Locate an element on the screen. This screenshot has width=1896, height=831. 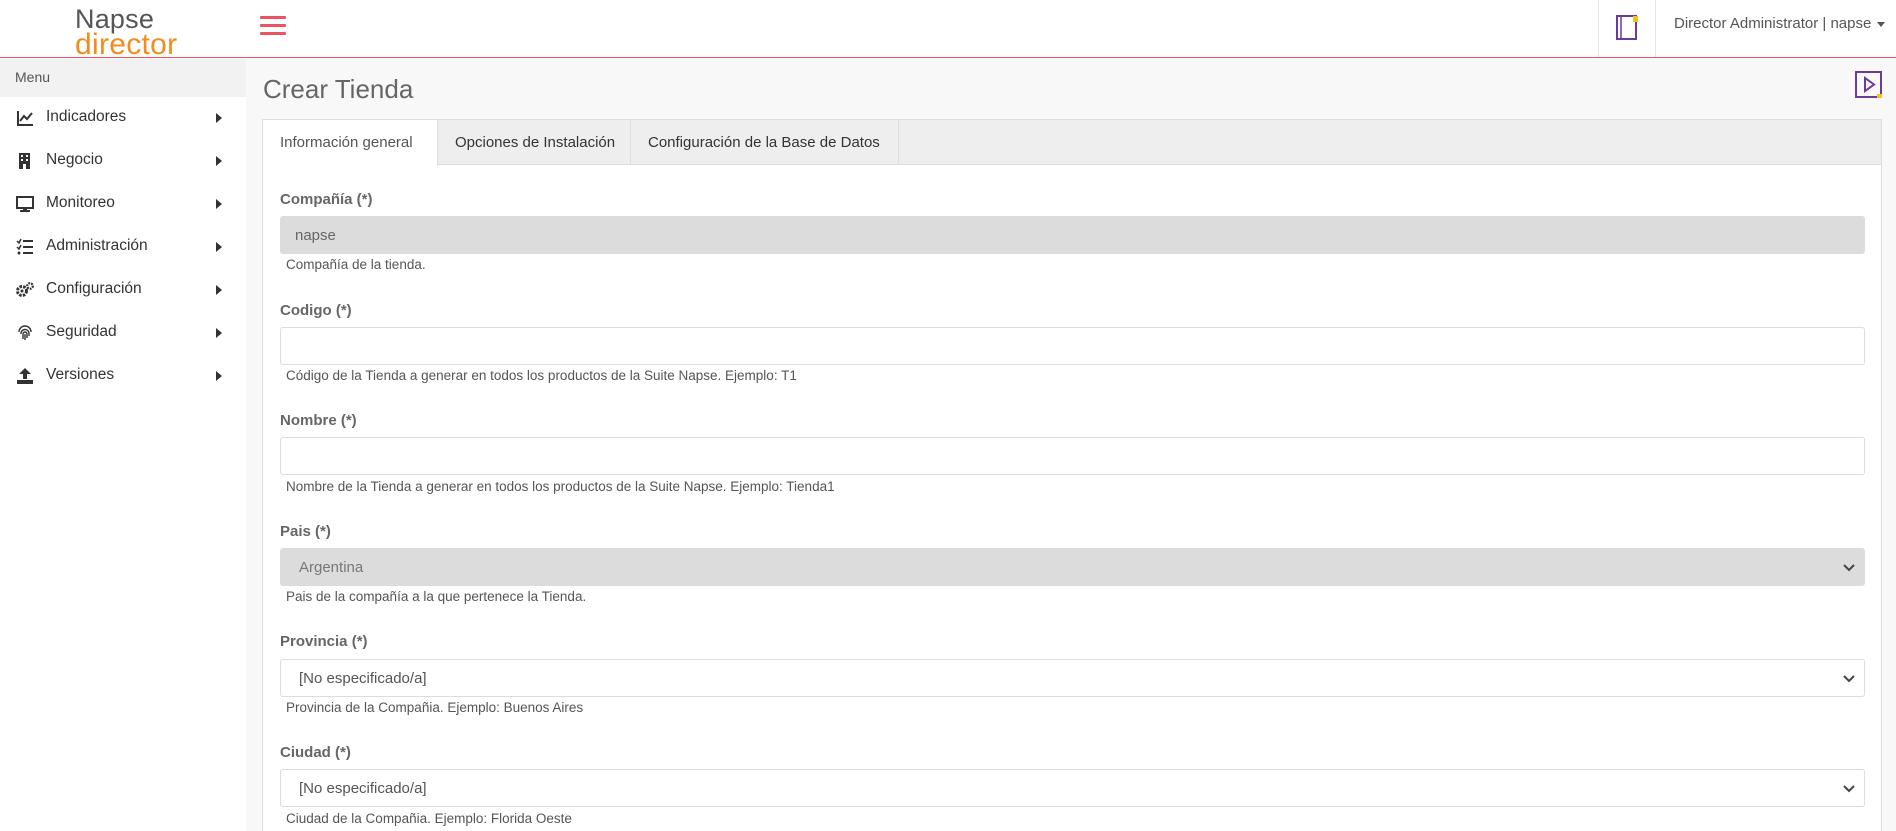
sidebar-item-label: Configuración is located at coordinates (94, 288).